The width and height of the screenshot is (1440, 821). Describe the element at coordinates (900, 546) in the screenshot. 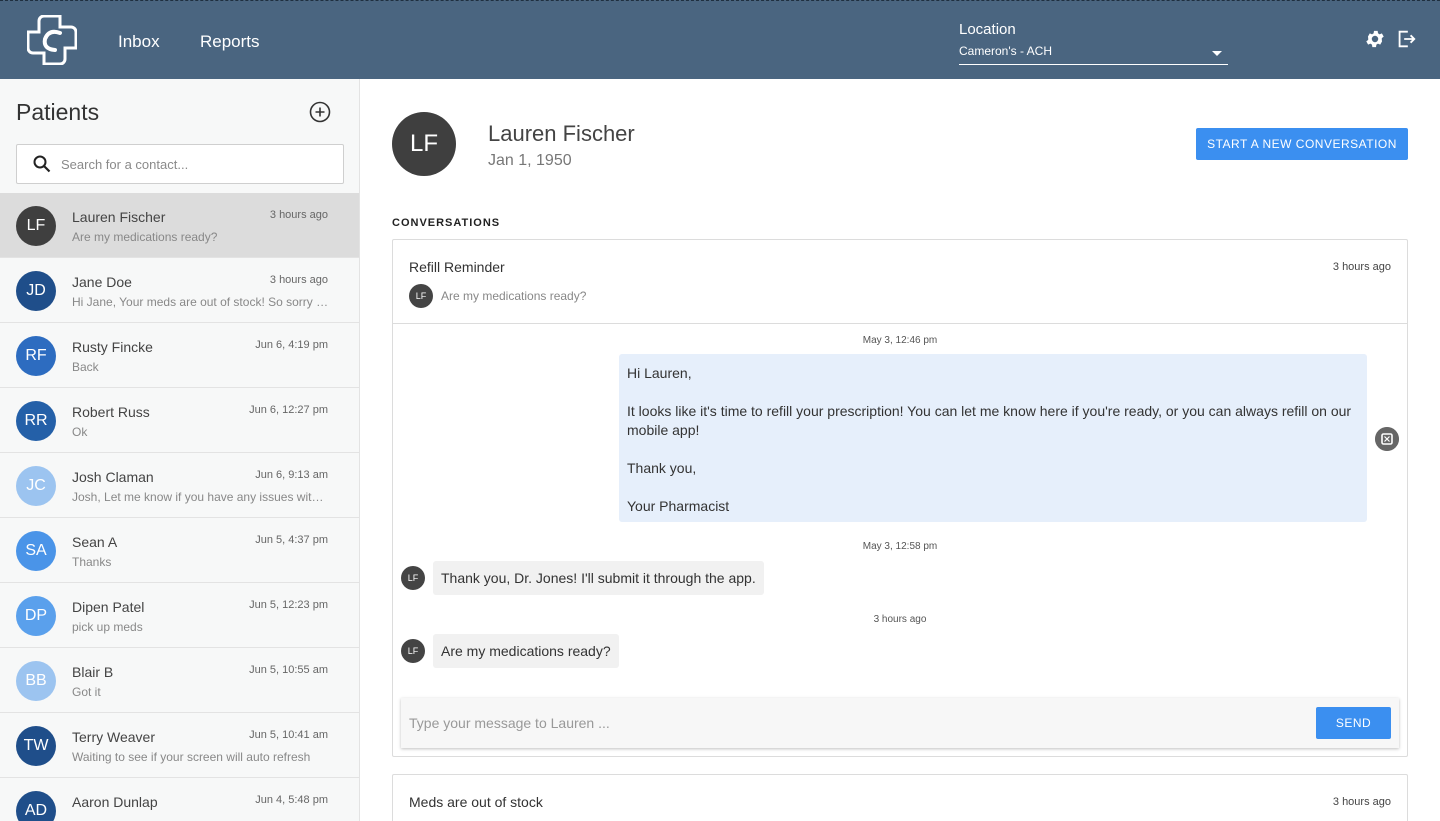

I see `message-timestamp: May 3, 12:58 pm` at that location.